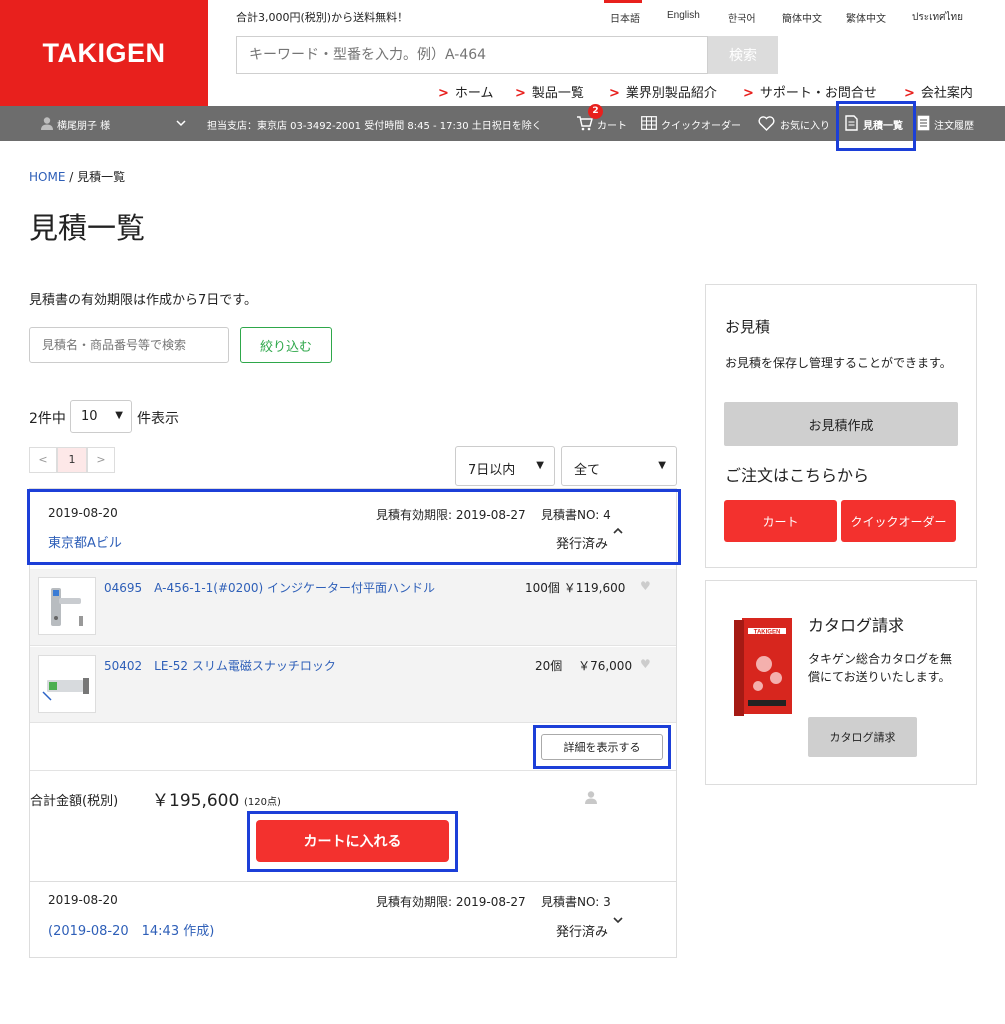 This screenshot has width=1005, height=1024. I want to click on catalog-cover-text: TAKIGEN, so click(767, 633).